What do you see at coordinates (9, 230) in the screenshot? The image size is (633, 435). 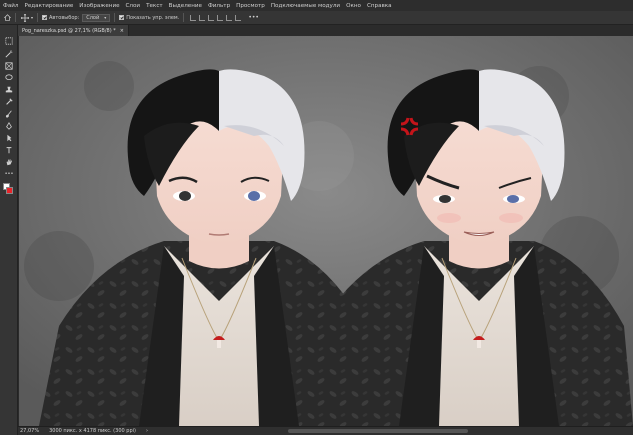 I see `tools-panel: •••` at bounding box center [9, 230].